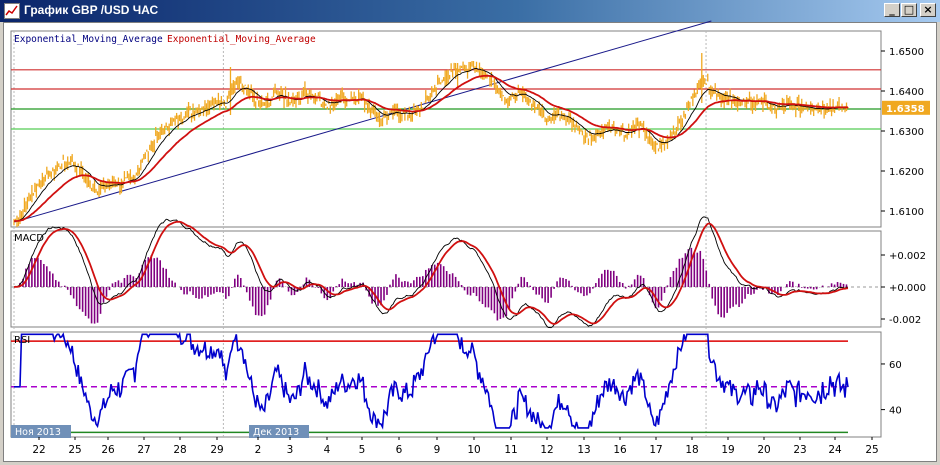 The image size is (940, 465). Describe the element at coordinates (906, 212) in the screenshot. I see `price-axis-label: 1.6100` at that location.